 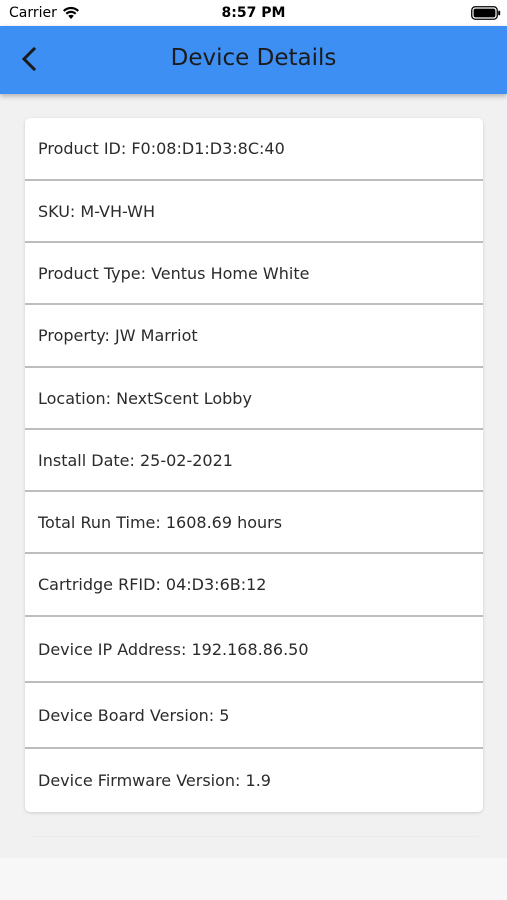 What do you see at coordinates (96, 211) in the screenshot?
I see `detail-label: SKU: M-VH-WH` at bounding box center [96, 211].